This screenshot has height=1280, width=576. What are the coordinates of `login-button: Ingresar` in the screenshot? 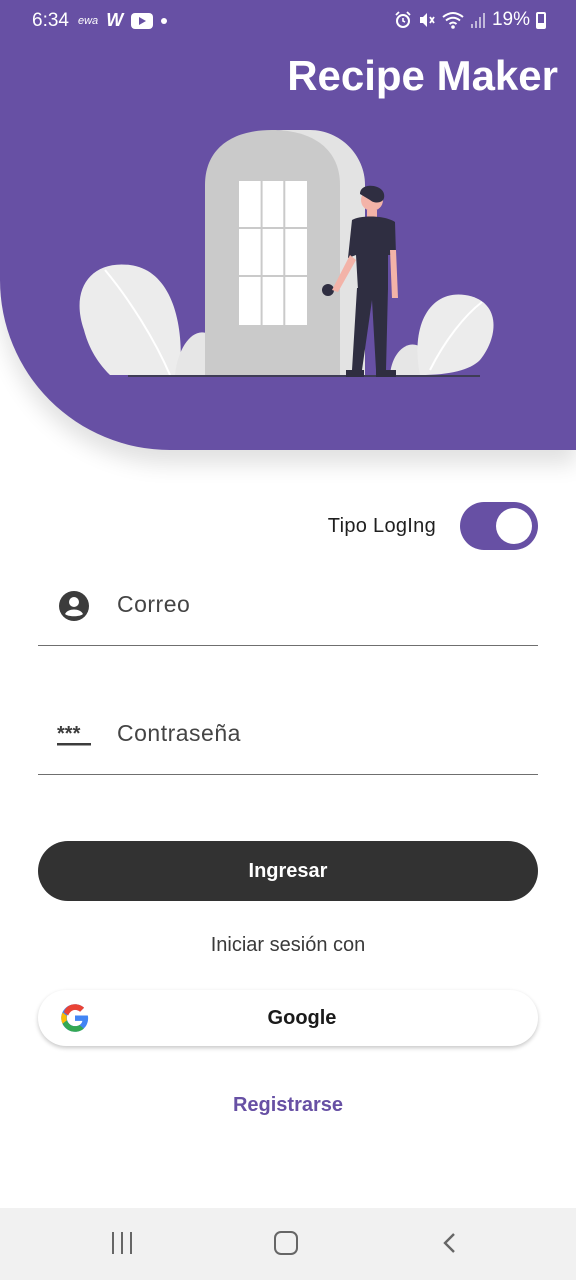 It's located at (288, 871).